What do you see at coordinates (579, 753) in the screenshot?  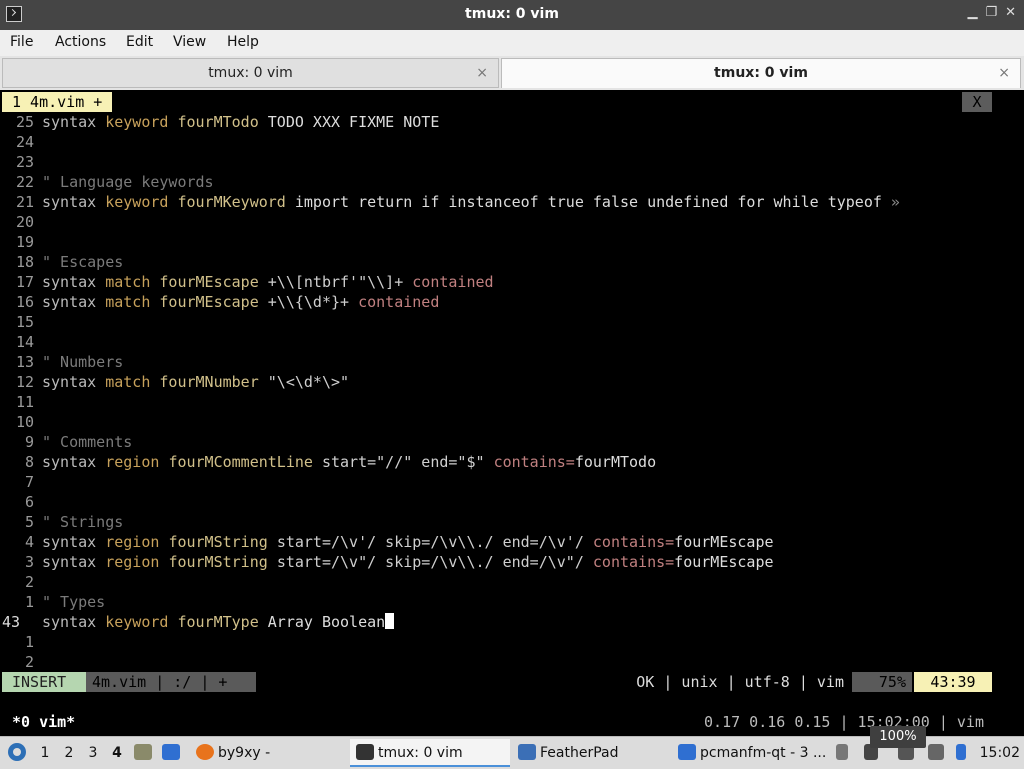 I see `task-label: FeatherPad` at bounding box center [579, 753].